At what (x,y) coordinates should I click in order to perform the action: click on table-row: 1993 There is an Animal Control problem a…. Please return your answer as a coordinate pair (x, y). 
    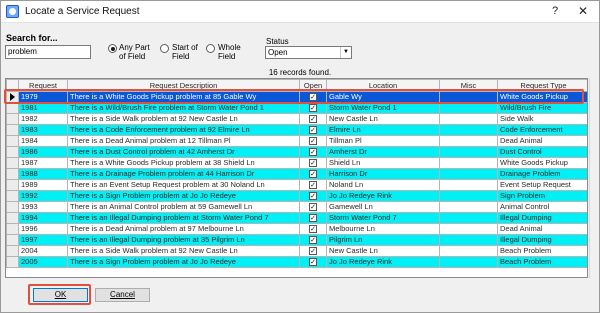
    Looking at the image, I should click on (296, 207).